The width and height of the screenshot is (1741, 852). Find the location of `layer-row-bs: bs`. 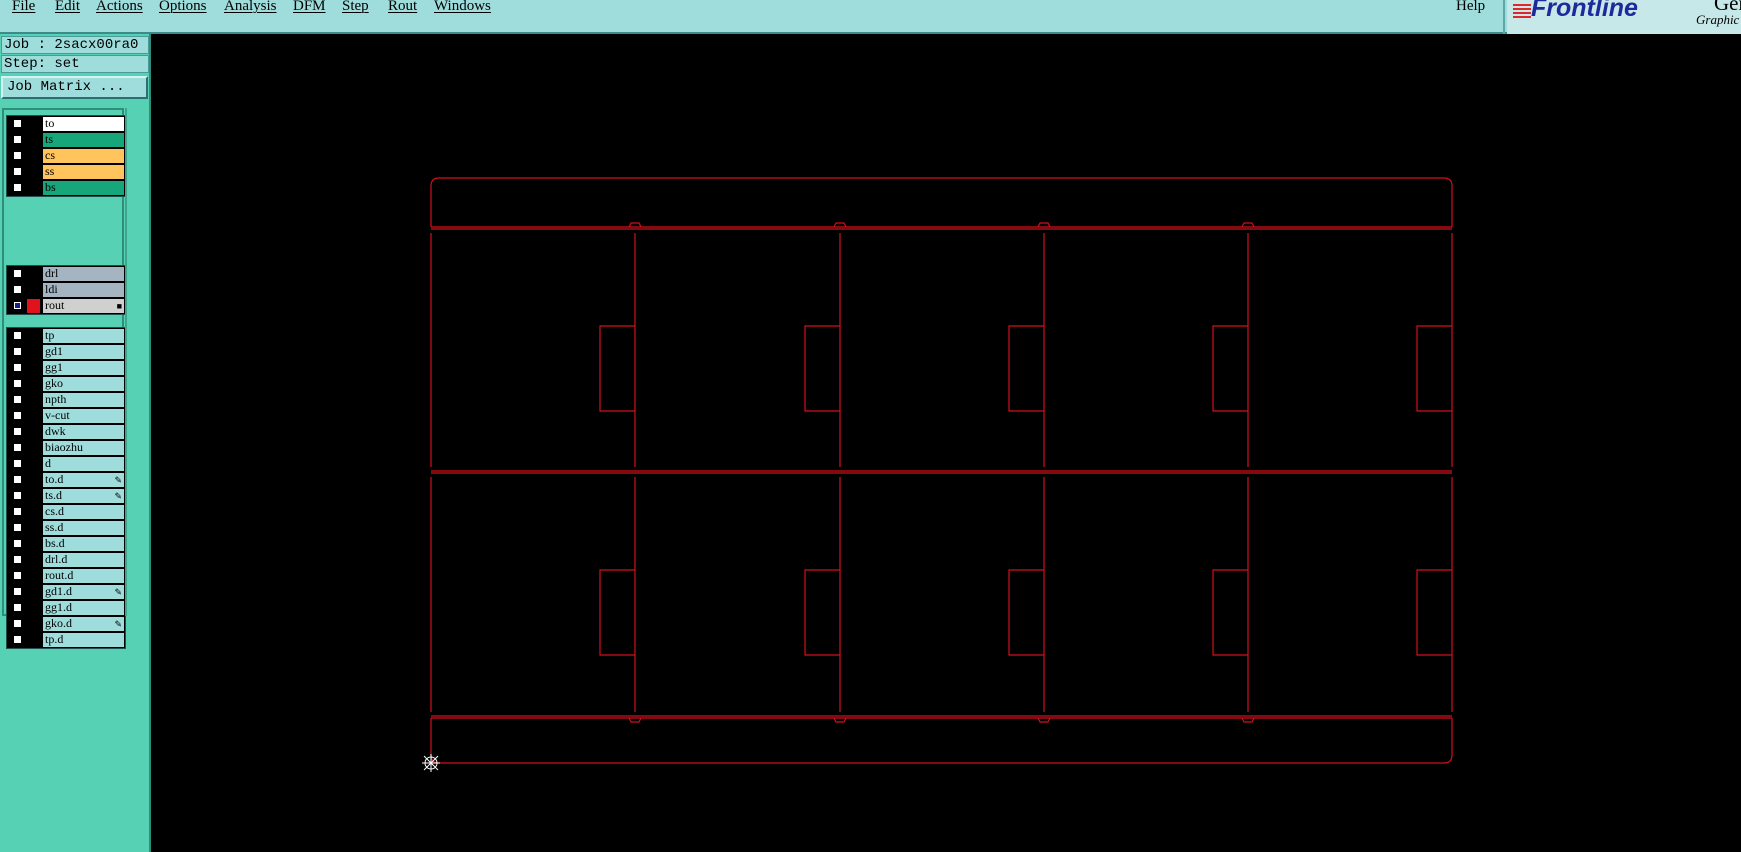

layer-row-bs: bs is located at coordinates (66, 188).